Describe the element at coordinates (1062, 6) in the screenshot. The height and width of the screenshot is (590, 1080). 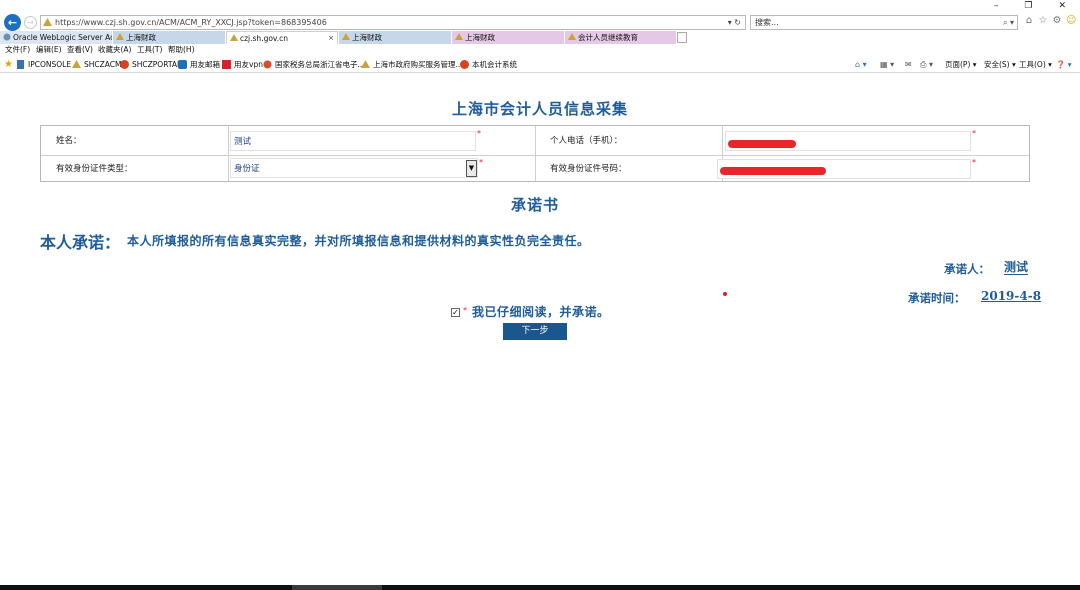
I see `close-window-button: ✕` at that location.